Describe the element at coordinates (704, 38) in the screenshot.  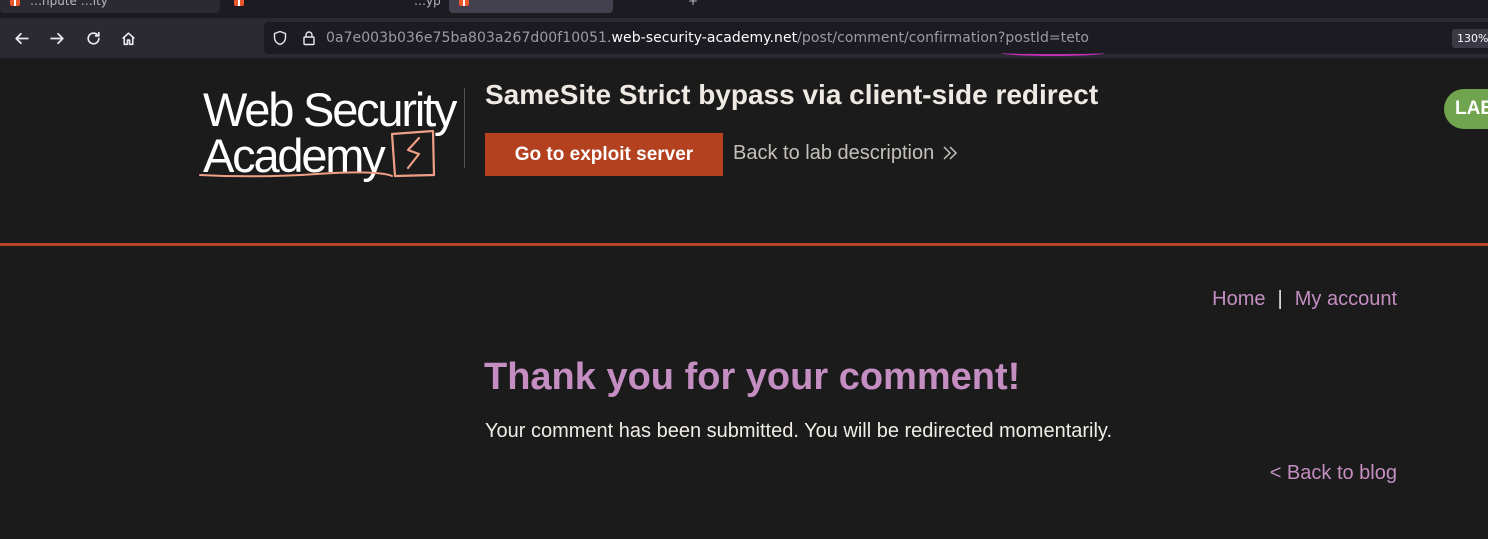
I see `url-host: web-security-academy.net` at that location.